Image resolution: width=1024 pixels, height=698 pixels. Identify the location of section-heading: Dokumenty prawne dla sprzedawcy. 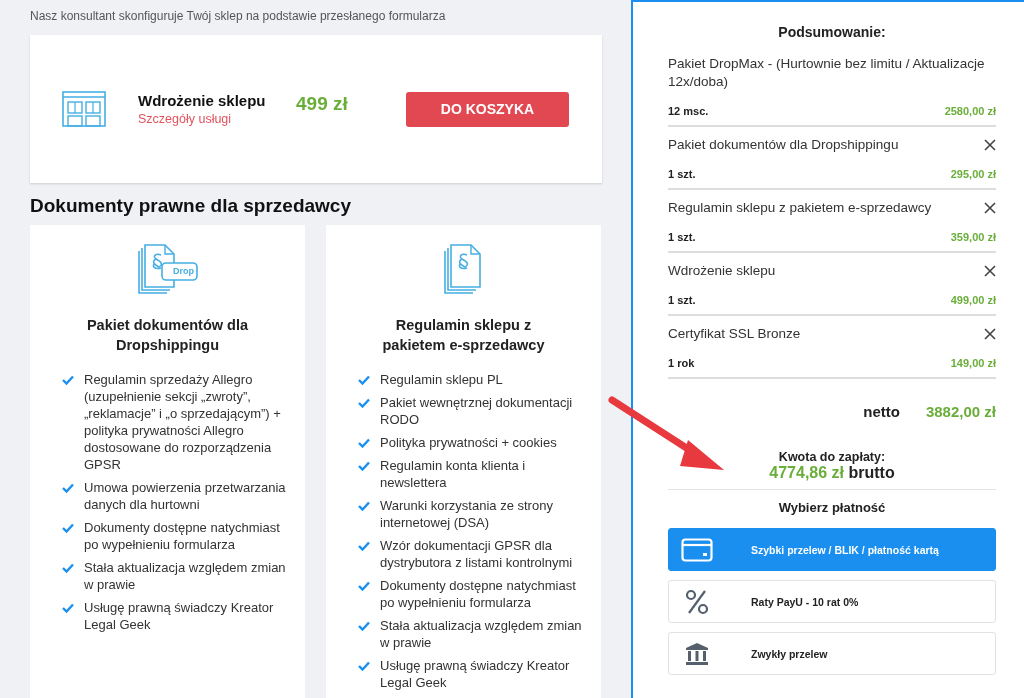
(191, 206).